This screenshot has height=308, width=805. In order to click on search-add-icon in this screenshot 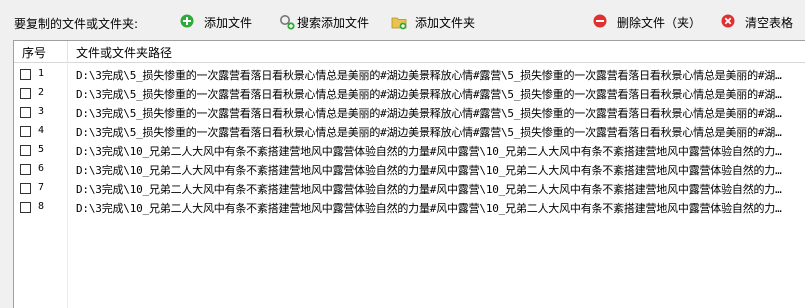, I will do `click(287, 22)`.